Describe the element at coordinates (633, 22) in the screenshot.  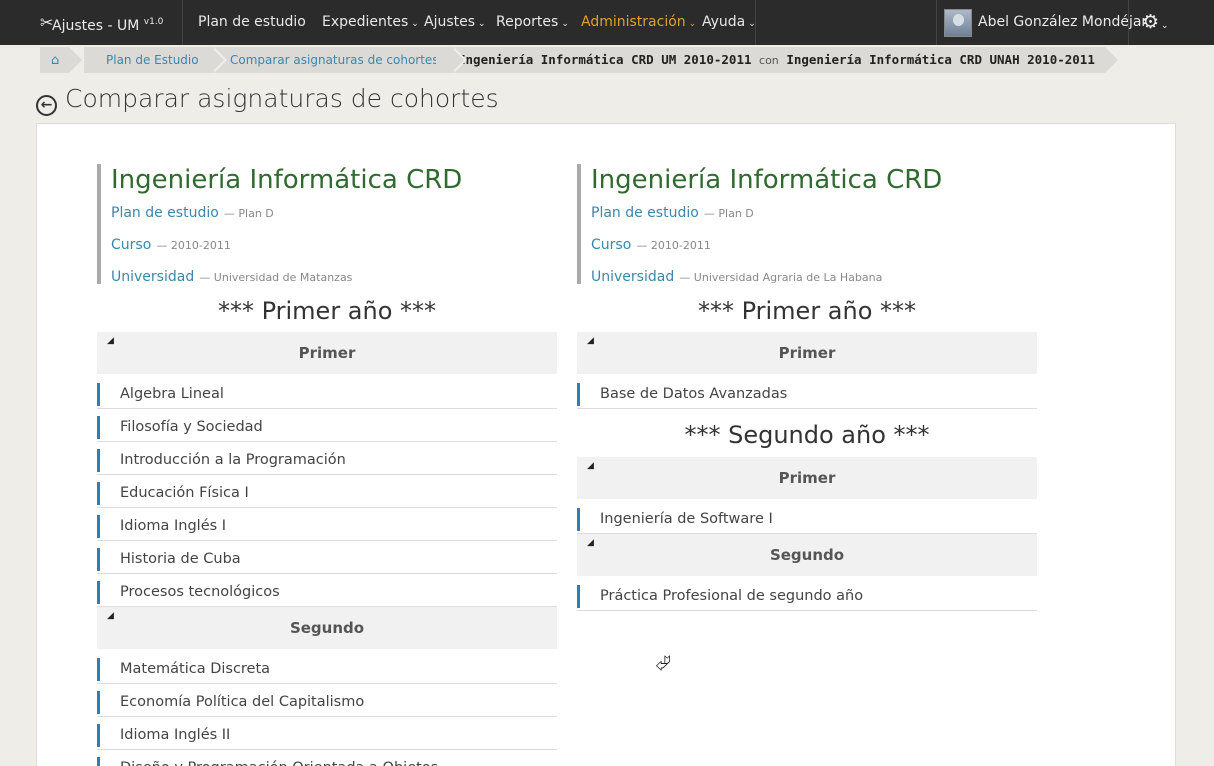
I see `menu-label: Administración` at that location.